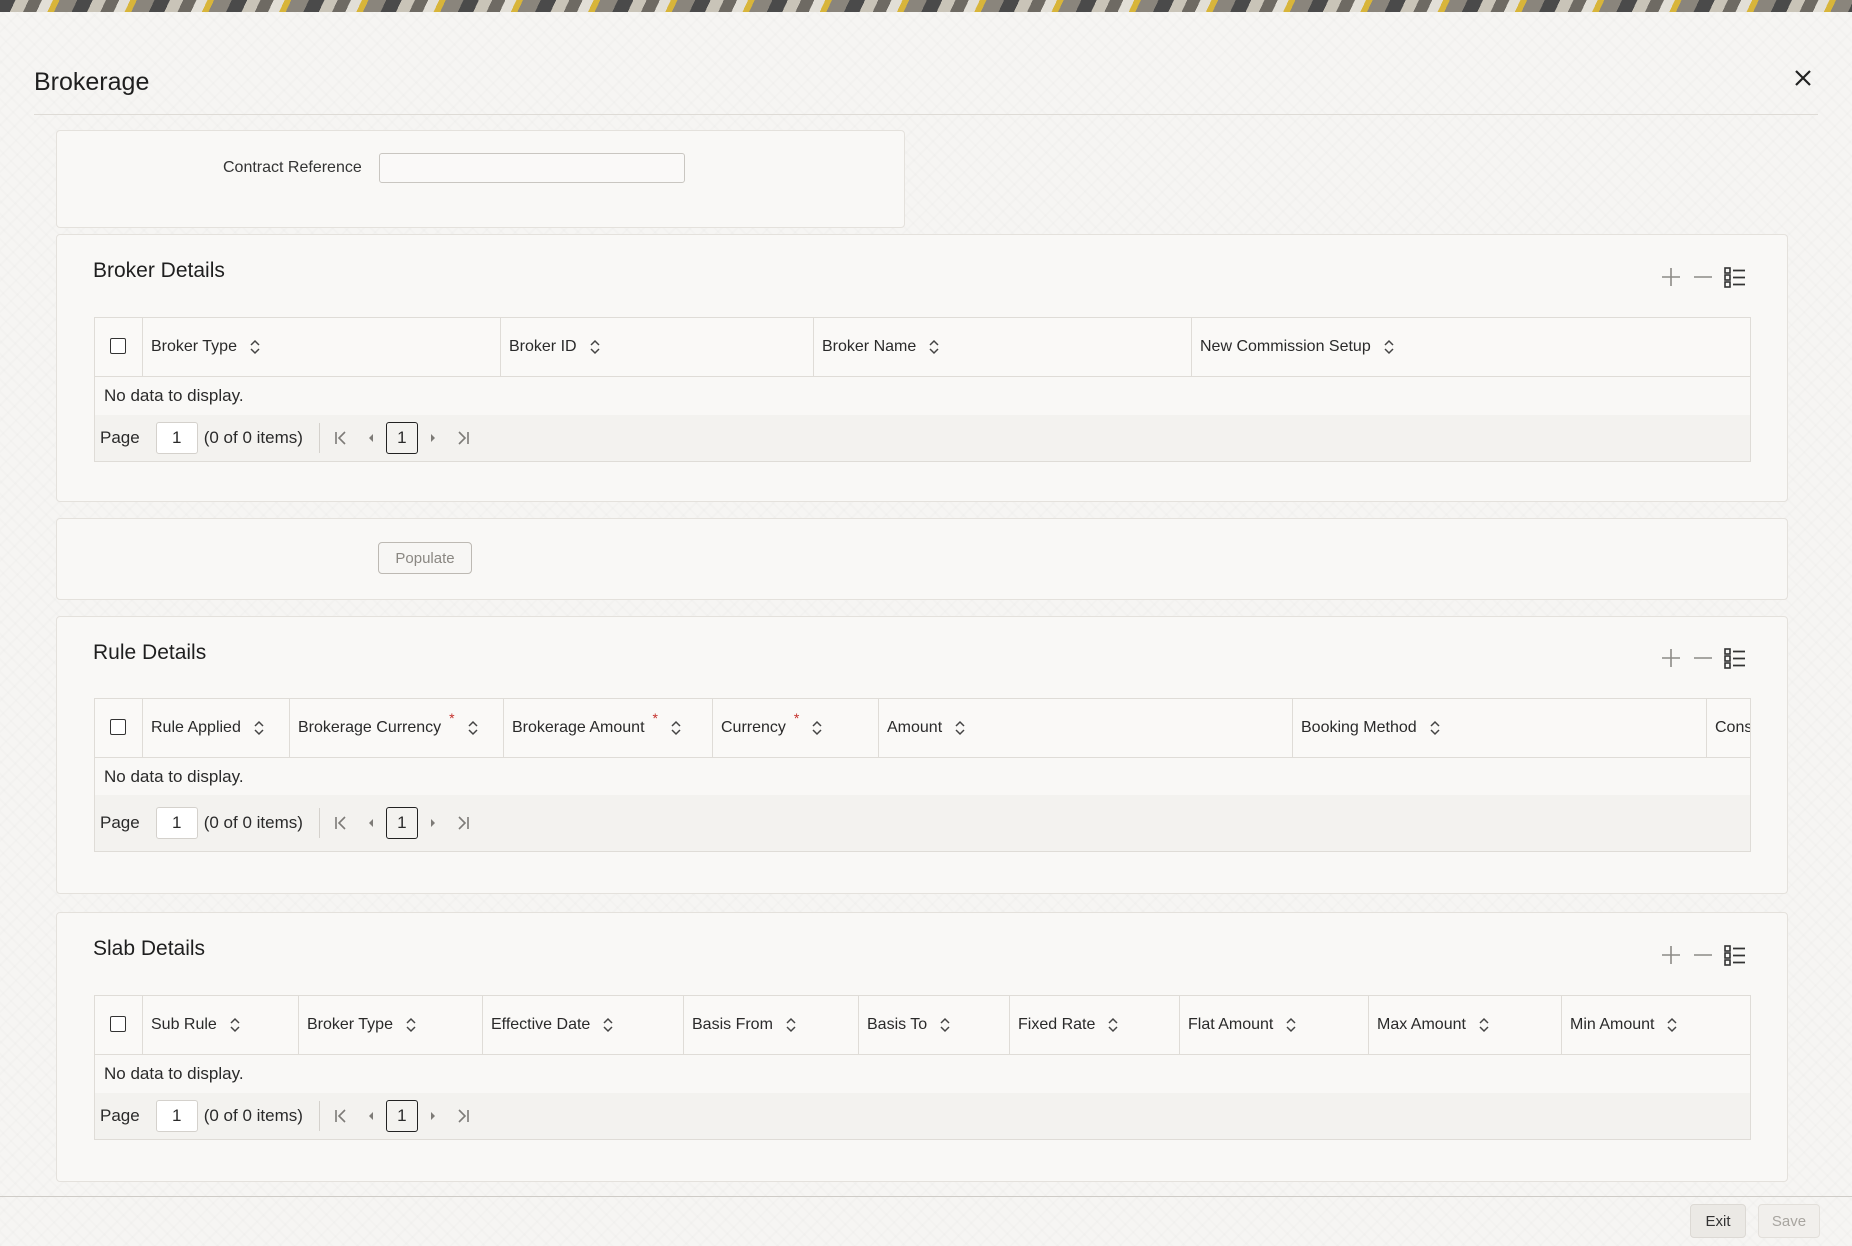 The height and width of the screenshot is (1246, 1852). Describe the element at coordinates (397, 728) in the screenshot. I see `column-brokerage-currency: Brokerage Currency *` at that location.